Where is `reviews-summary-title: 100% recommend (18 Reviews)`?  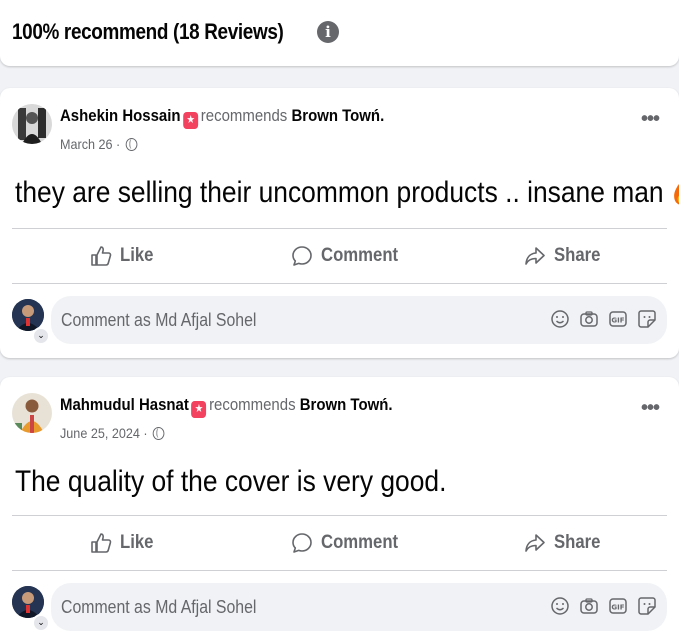 reviews-summary-title: 100% recommend (18 Reviews) is located at coordinates (148, 31).